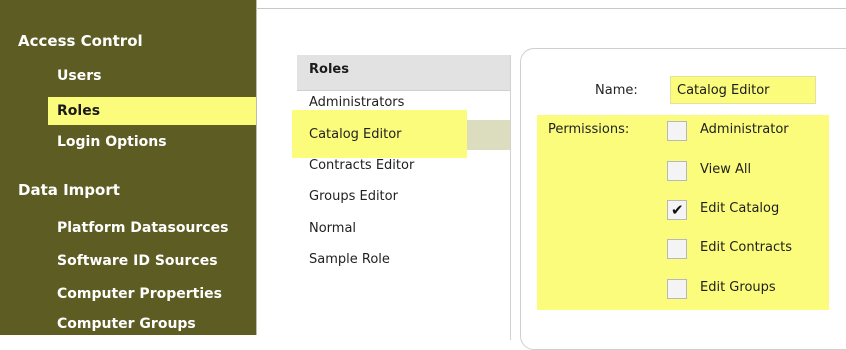  I want to click on roles-list-header: Roles, so click(403, 73).